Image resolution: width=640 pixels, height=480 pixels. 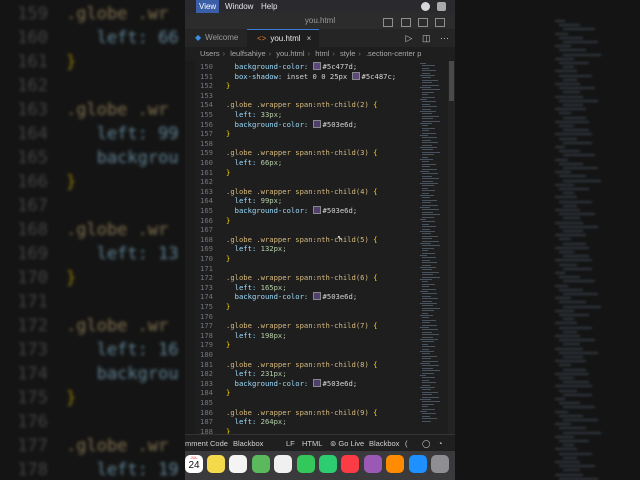 What do you see at coordinates (302, 317) in the screenshot?
I see `code-line: 176` at bounding box center [302, 317].